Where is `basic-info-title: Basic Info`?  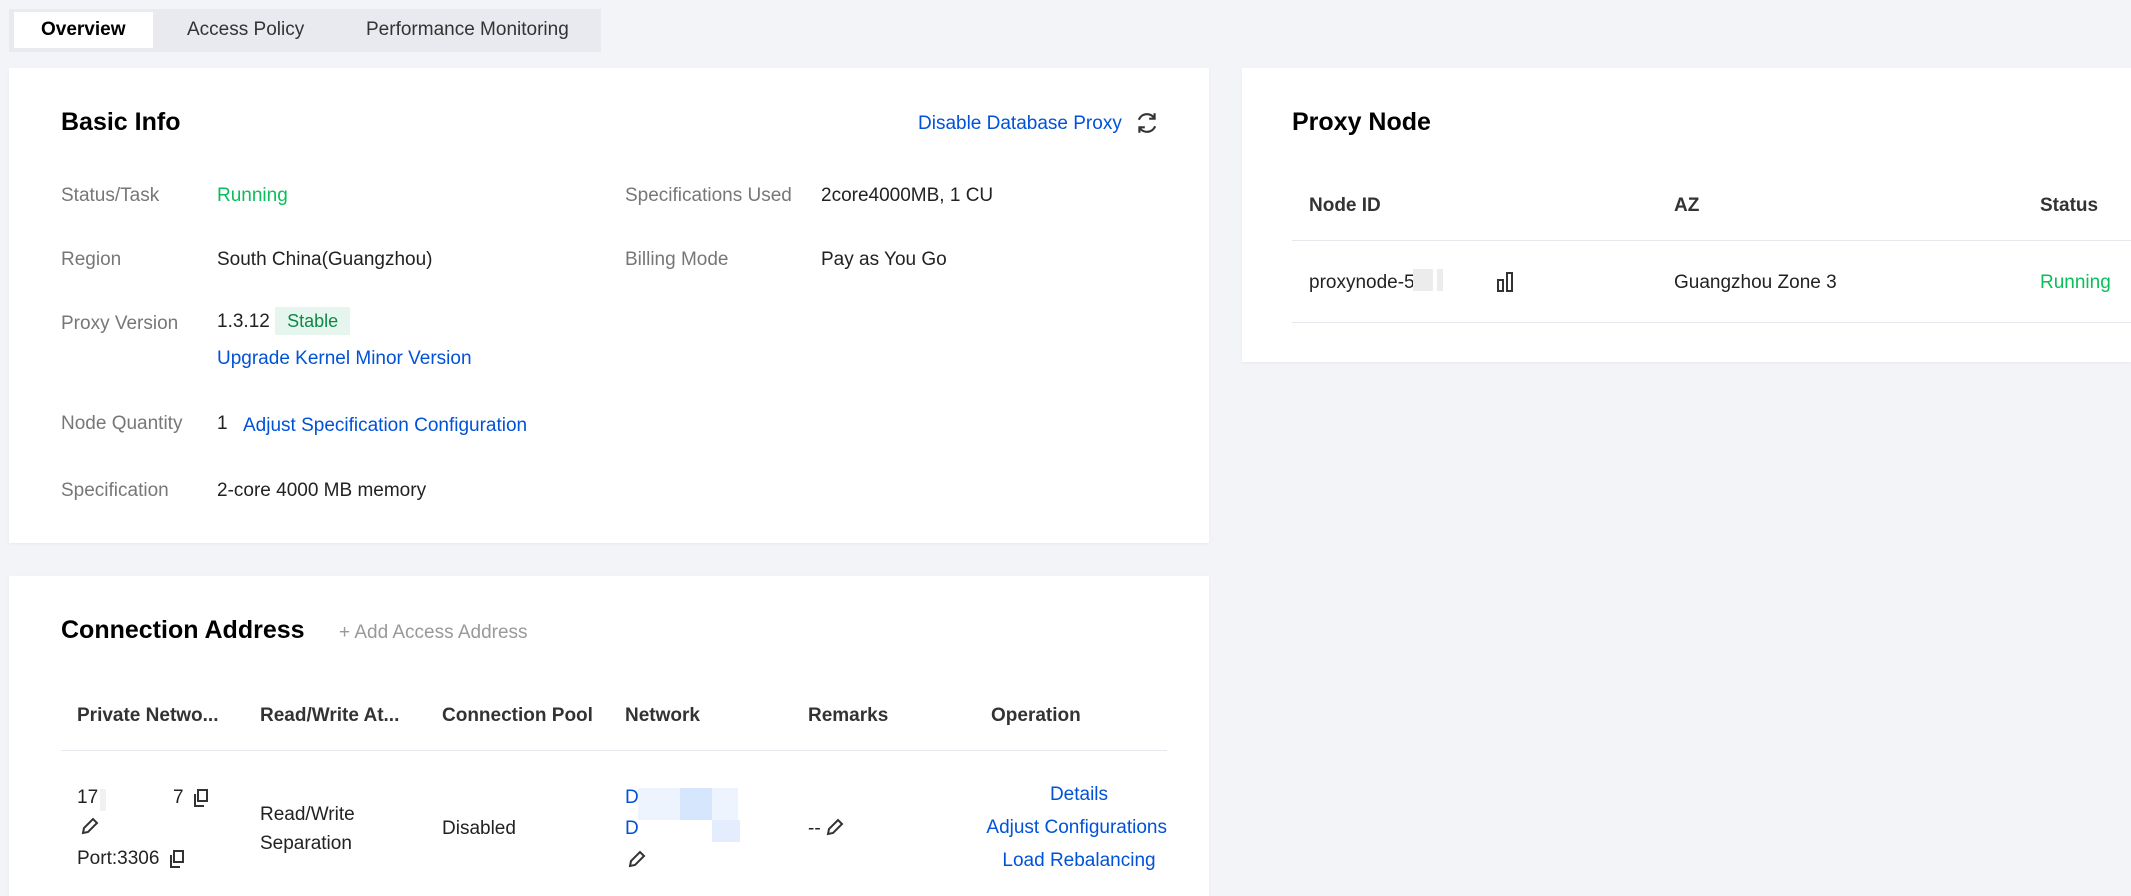 basic-info-title: Basic Info is located at coordinates (121, 122).